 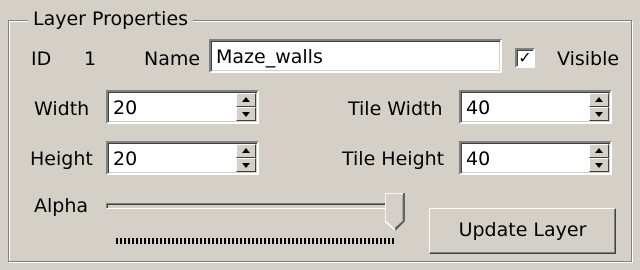 I want to click on alpha-slider-track, so click(x=255, y=206).